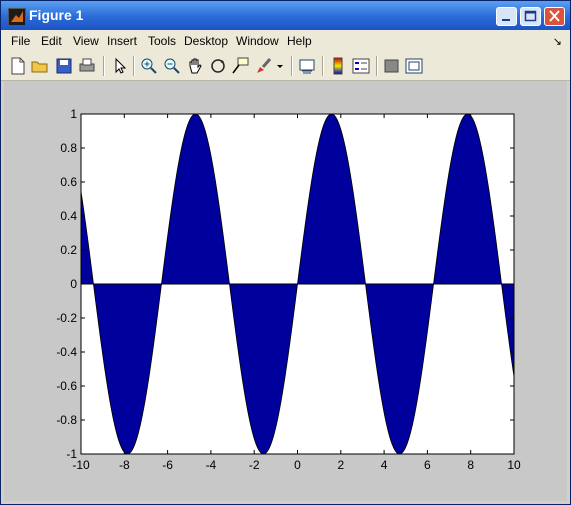 Image resolution: width=571 pixels, height=505 pixels. I want to click on data-cursor-icon, so click(240, 66).